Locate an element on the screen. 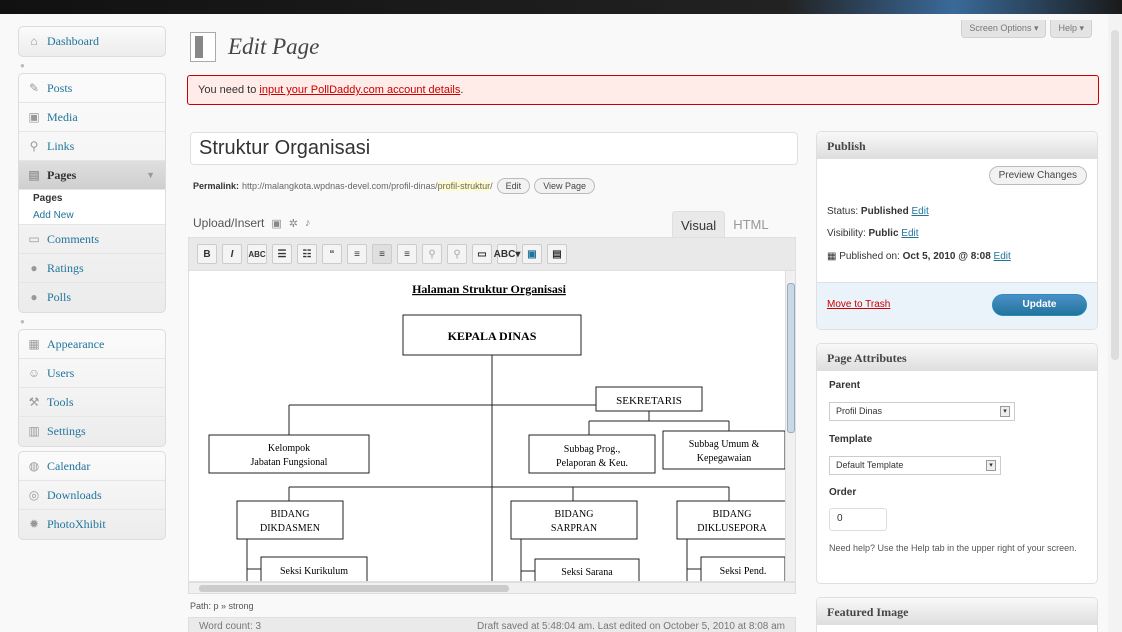  menu-item-links: ⚲ Links is located at coordinates (92, 146).